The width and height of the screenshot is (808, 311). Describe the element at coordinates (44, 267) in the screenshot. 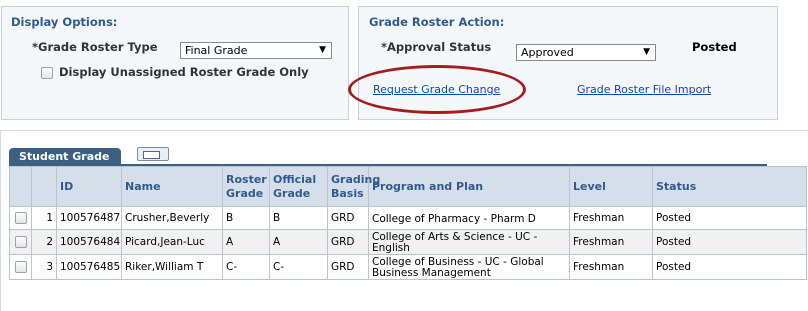

I see `row-number: 3` at that location.